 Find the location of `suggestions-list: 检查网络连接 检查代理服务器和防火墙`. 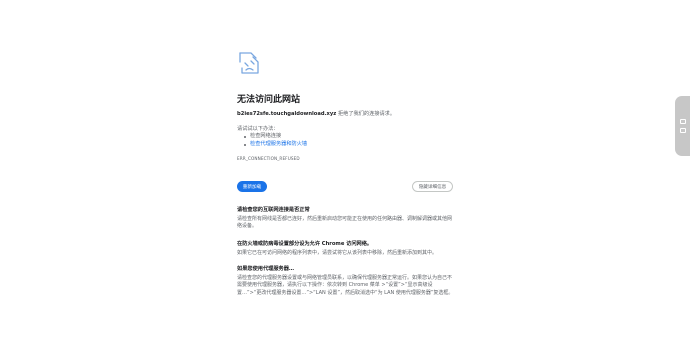

suggestions-list: 检查网络连接 检查代理服务器和防火墙 is located at coordinates (275, 140).